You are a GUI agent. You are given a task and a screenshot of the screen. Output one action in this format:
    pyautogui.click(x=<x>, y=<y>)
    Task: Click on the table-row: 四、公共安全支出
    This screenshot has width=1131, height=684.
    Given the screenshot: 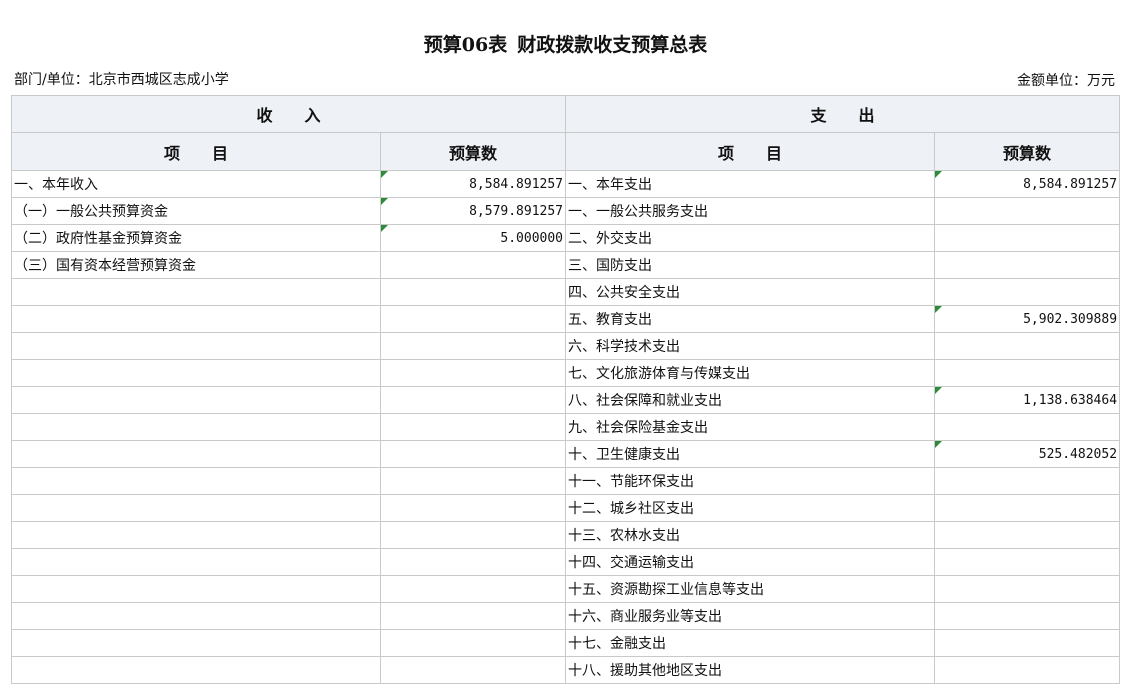 What is the action you would take?
    pyautogui.click(x=566, y=292)
    